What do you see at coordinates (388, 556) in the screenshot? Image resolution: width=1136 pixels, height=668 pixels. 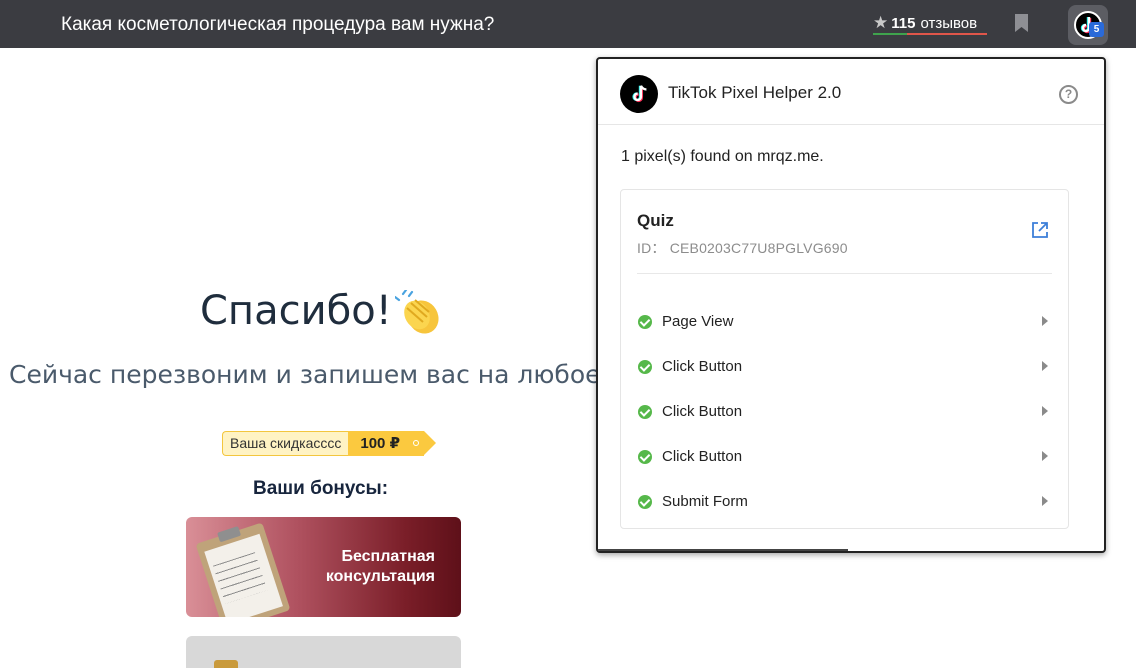 I see `bonus-line-1: Бесплатная` at bounding box center [388, 556].